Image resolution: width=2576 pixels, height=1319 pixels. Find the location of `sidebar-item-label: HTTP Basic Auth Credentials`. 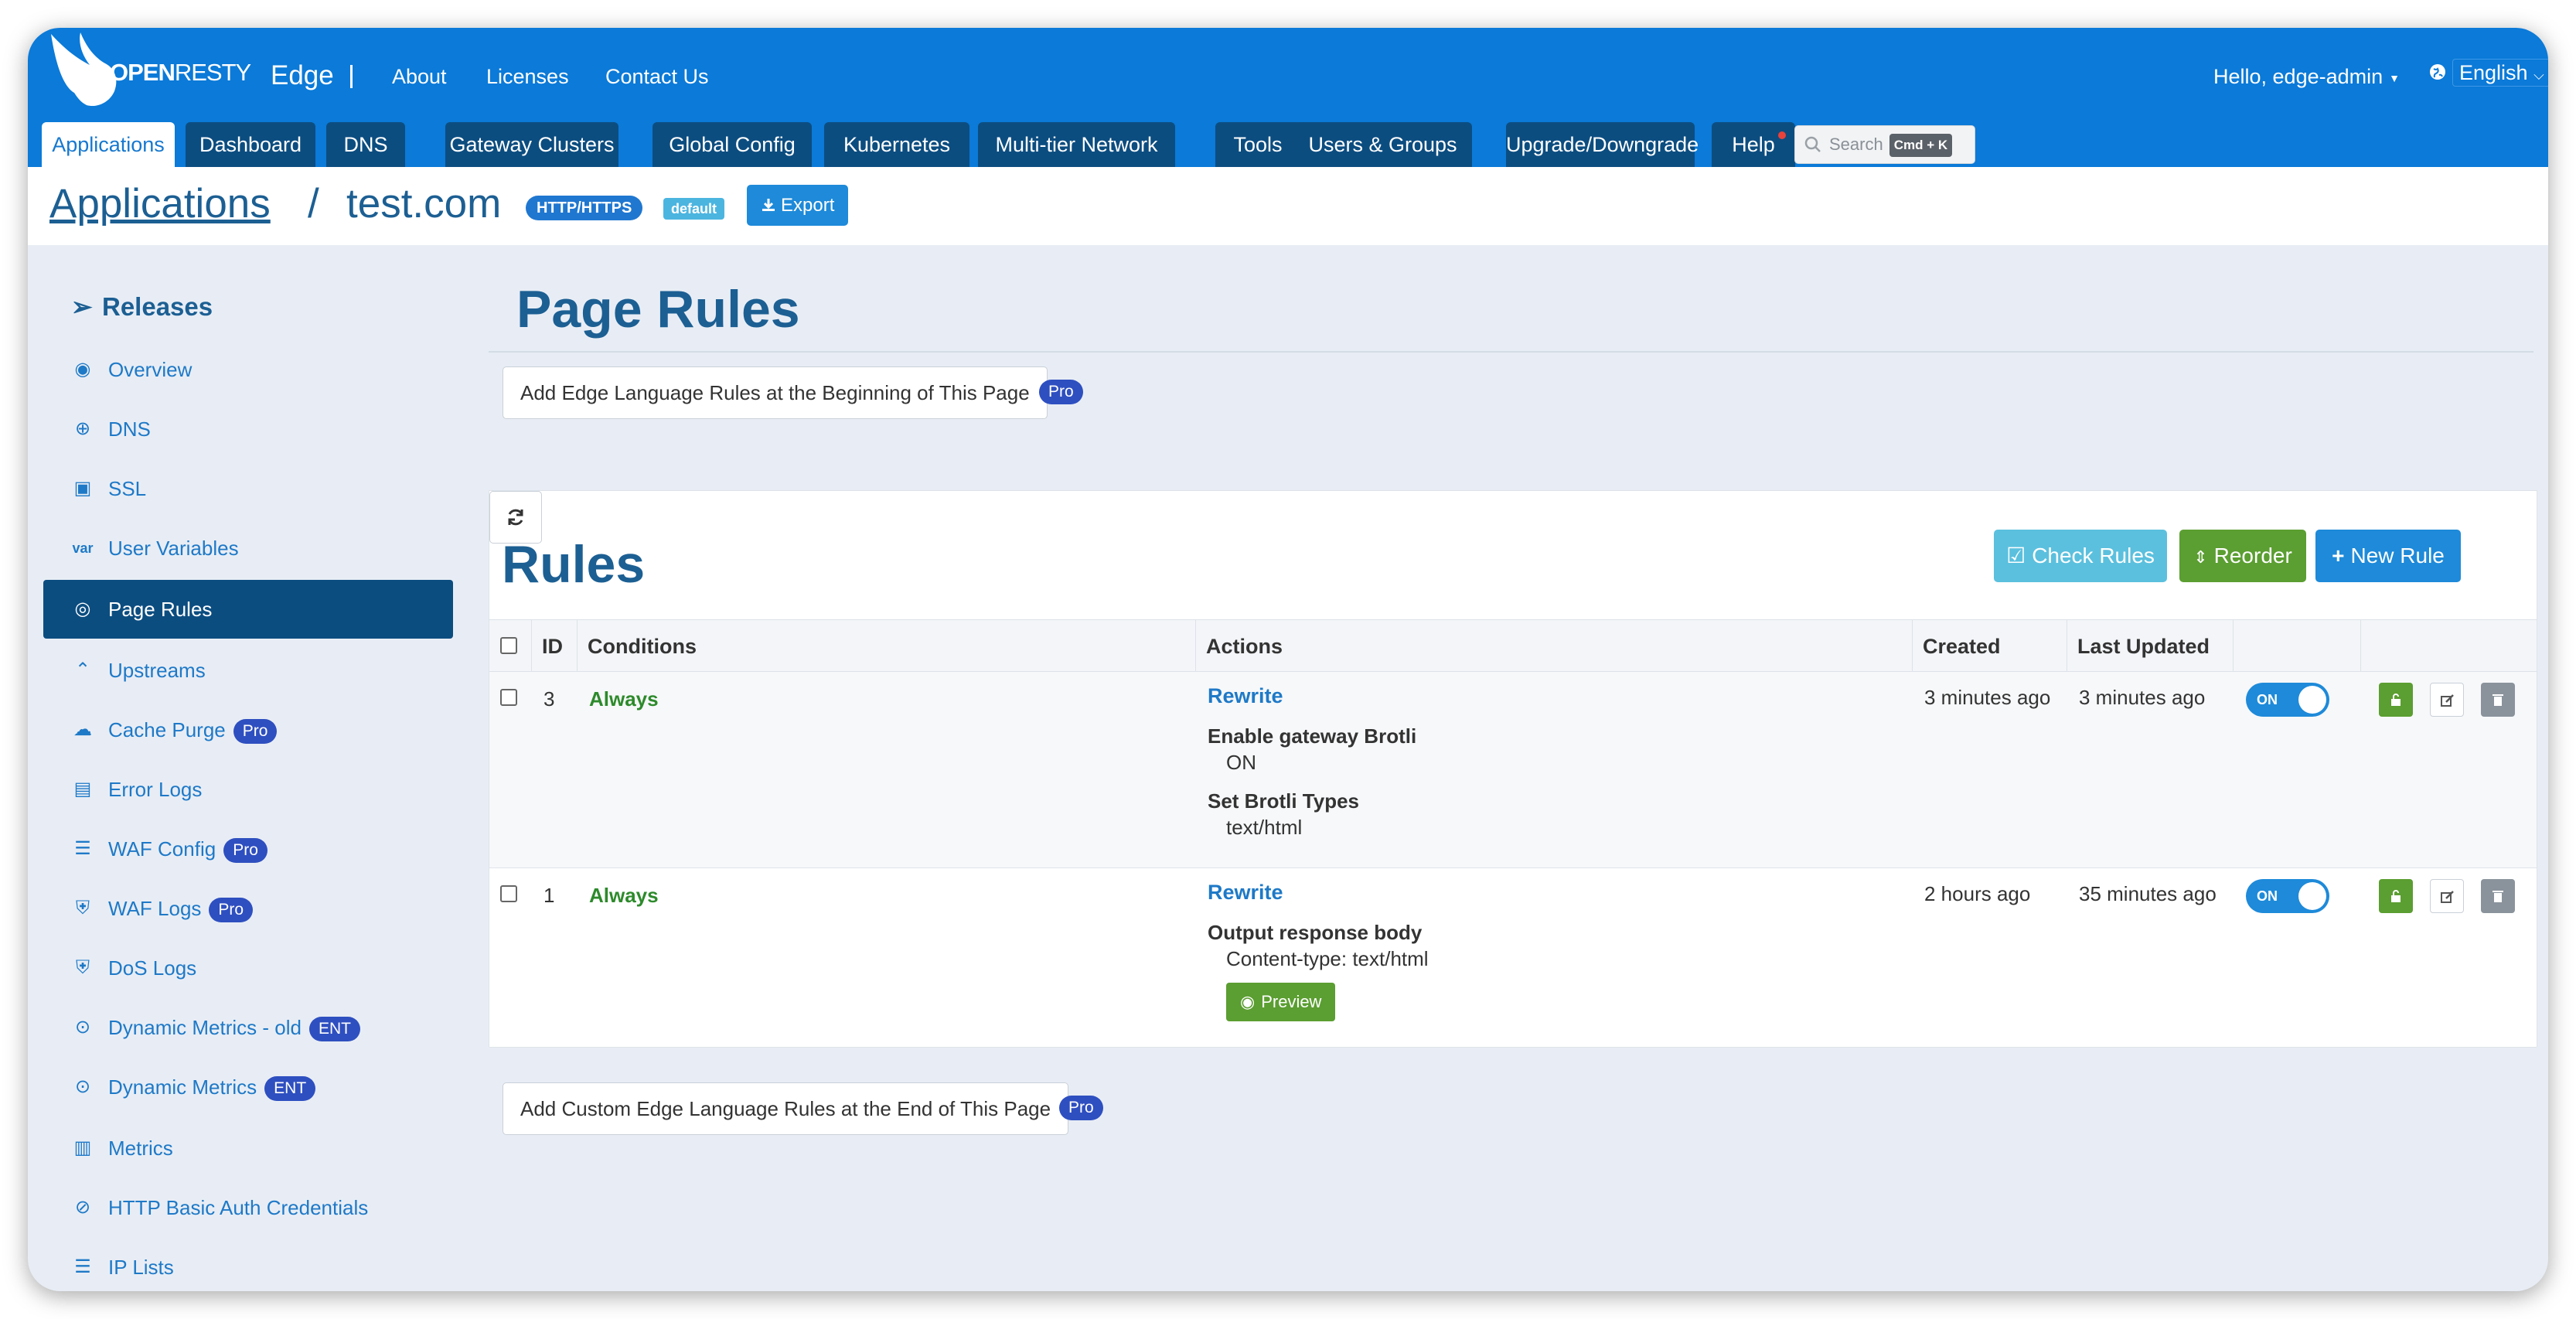

sidebar-item-label: HTTP Basic Auth Credentials is located at coordinates (239, 1208).